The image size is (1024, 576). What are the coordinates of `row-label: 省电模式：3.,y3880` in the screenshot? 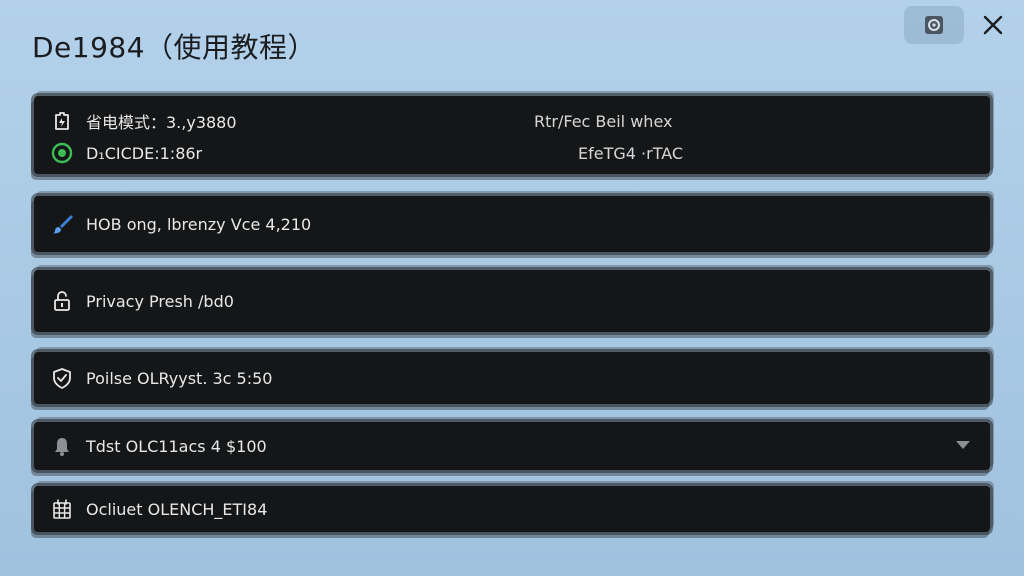 It's located at (161, 122).